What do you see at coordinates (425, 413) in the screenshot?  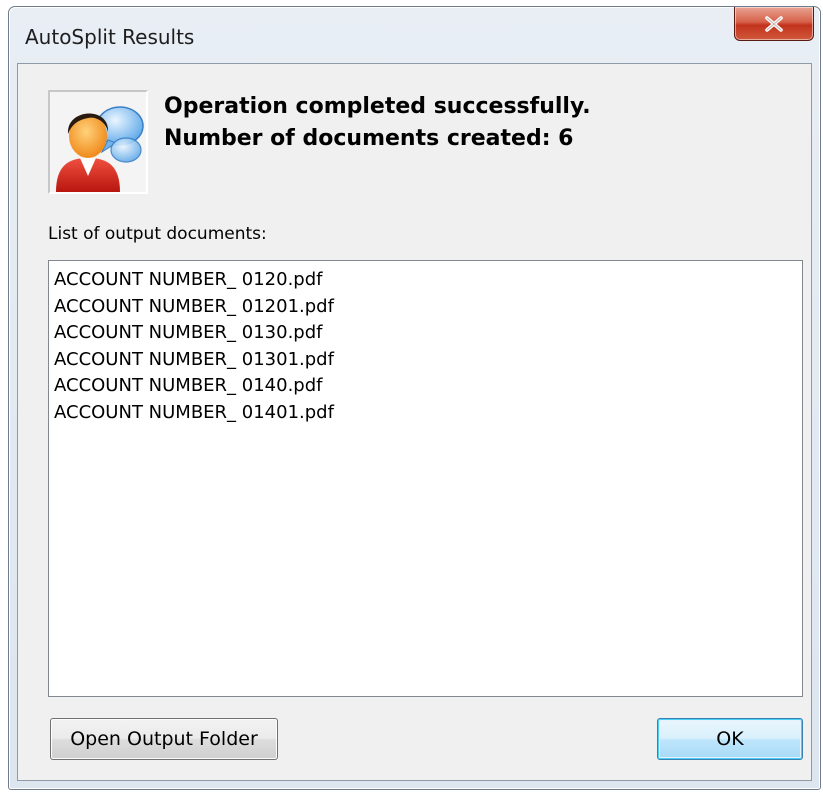 I see `list-item: ACCOUNT NUMBER_ 01401.pdf` at bounding box center [425, 413].